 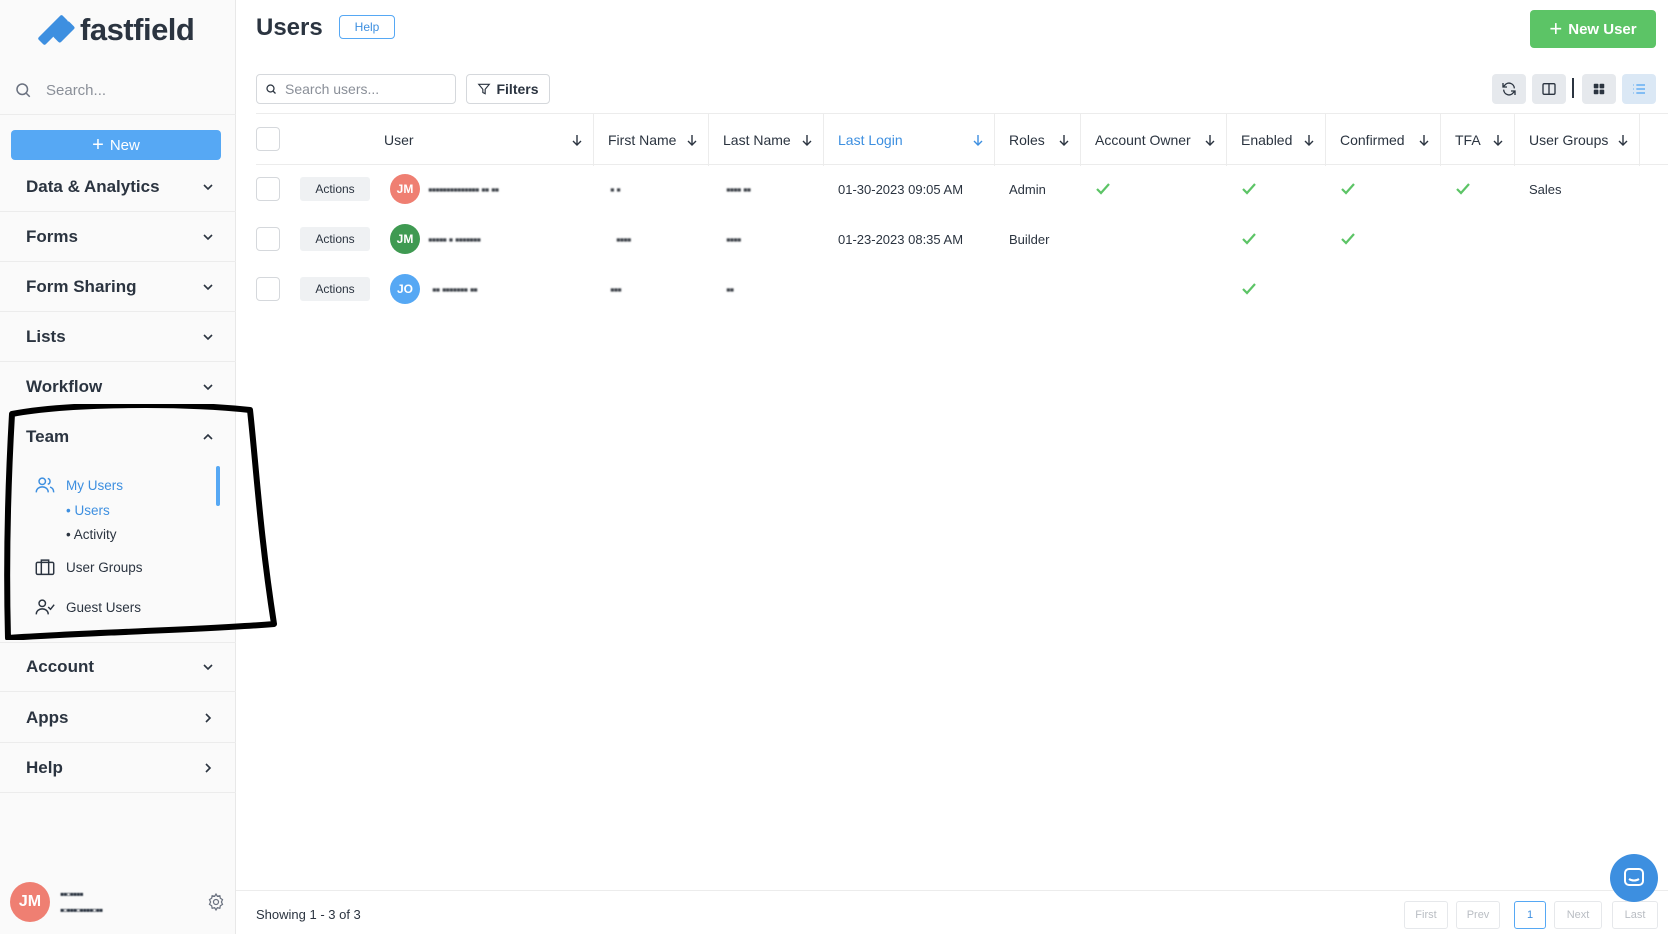 What do you see at coordinates (1639, 89) in the screenshot?
I see `list-view-button` at bounding box center [1639, 89].